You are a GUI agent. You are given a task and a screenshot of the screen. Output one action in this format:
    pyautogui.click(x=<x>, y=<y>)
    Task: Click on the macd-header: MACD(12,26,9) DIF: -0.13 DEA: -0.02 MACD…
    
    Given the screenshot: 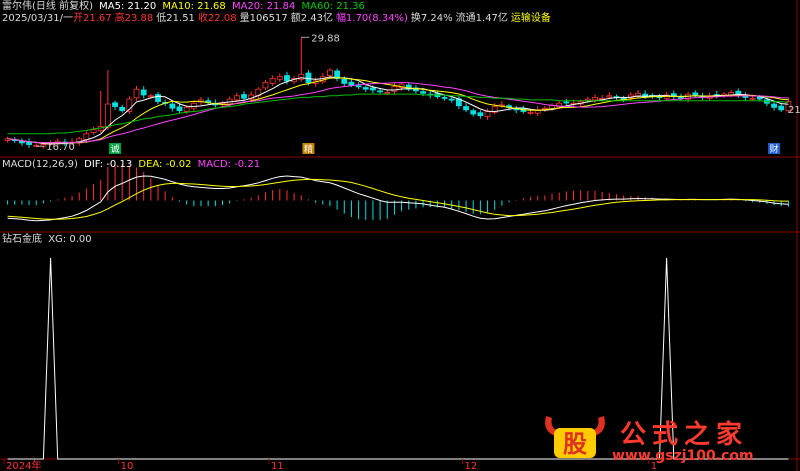 What is the action you would take?
    pyautogui.click(x=132, y=165)
    